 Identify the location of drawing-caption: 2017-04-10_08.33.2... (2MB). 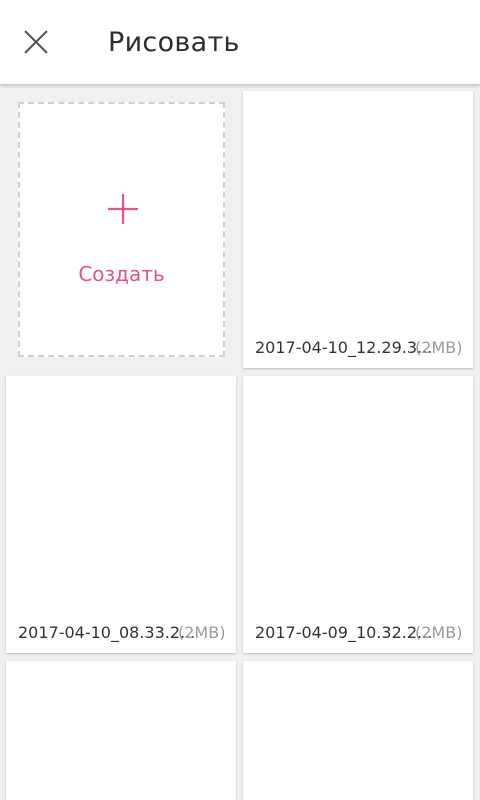
(121, 633).